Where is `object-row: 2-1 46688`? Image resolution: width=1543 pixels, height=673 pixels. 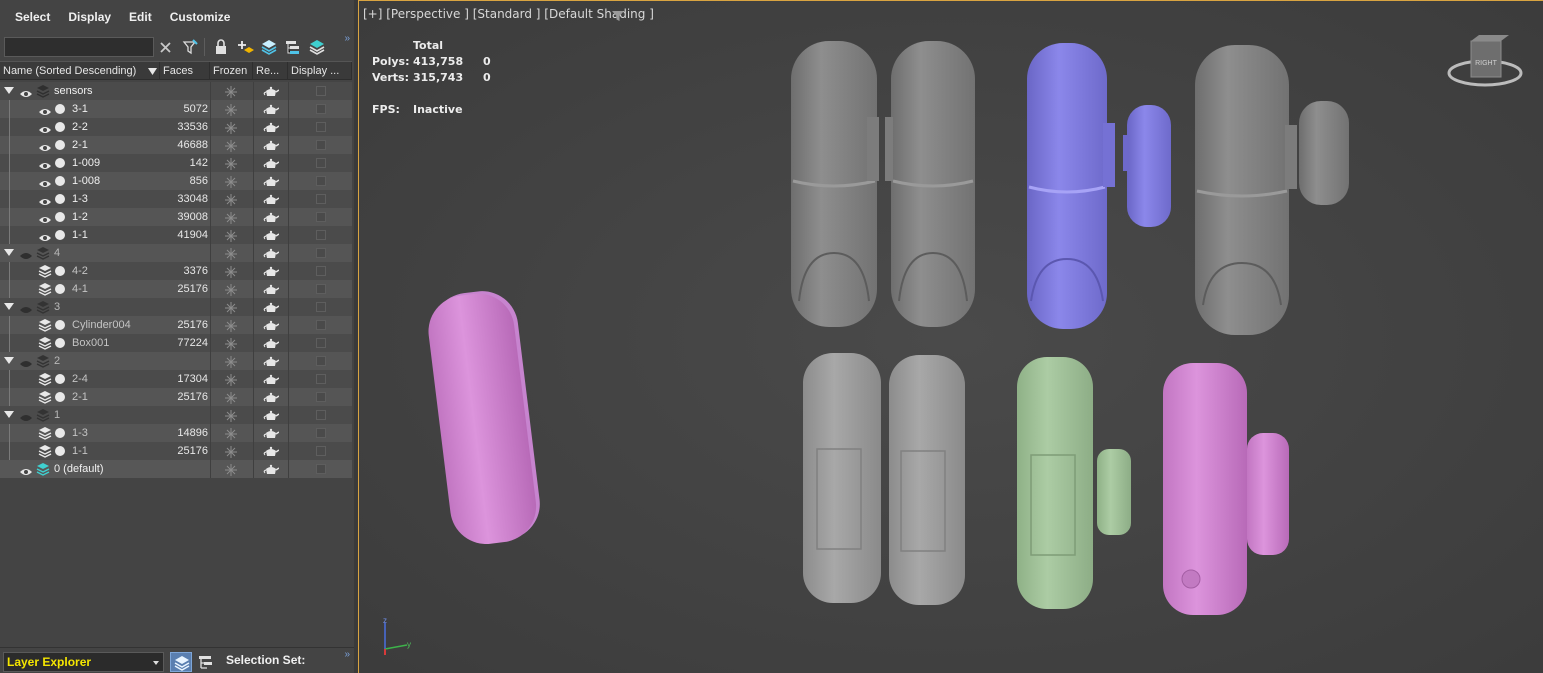 object-row: 2-1 46688 is located at coordinates (176, 145).